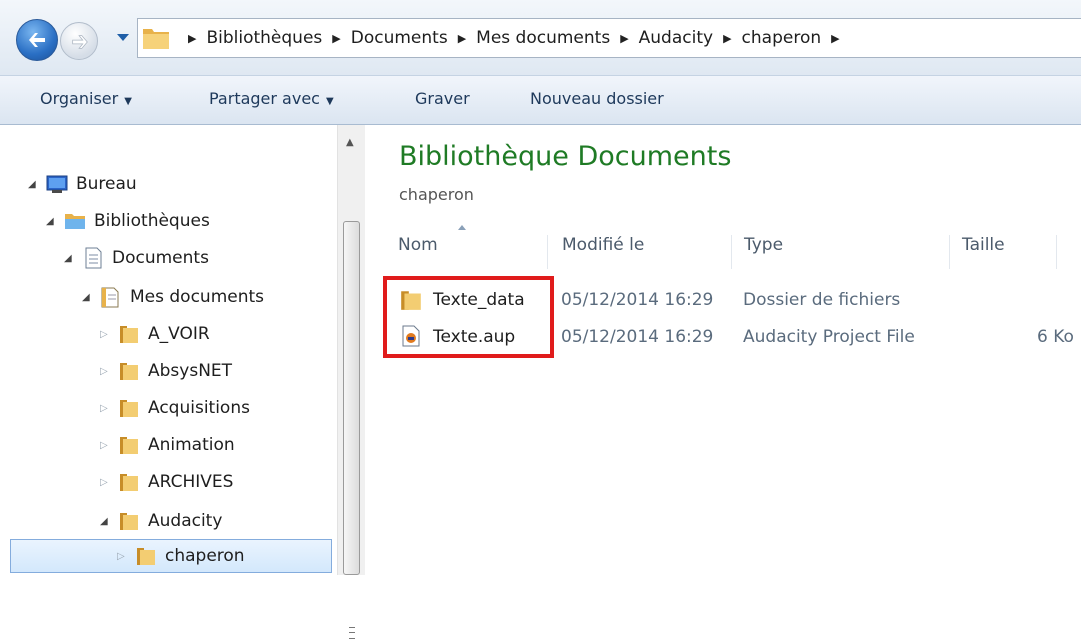 Image resolution: width=1081 pixels, height=639 pixels. I want to click on breadcrumb-item: chaperon, so click(782, 38).